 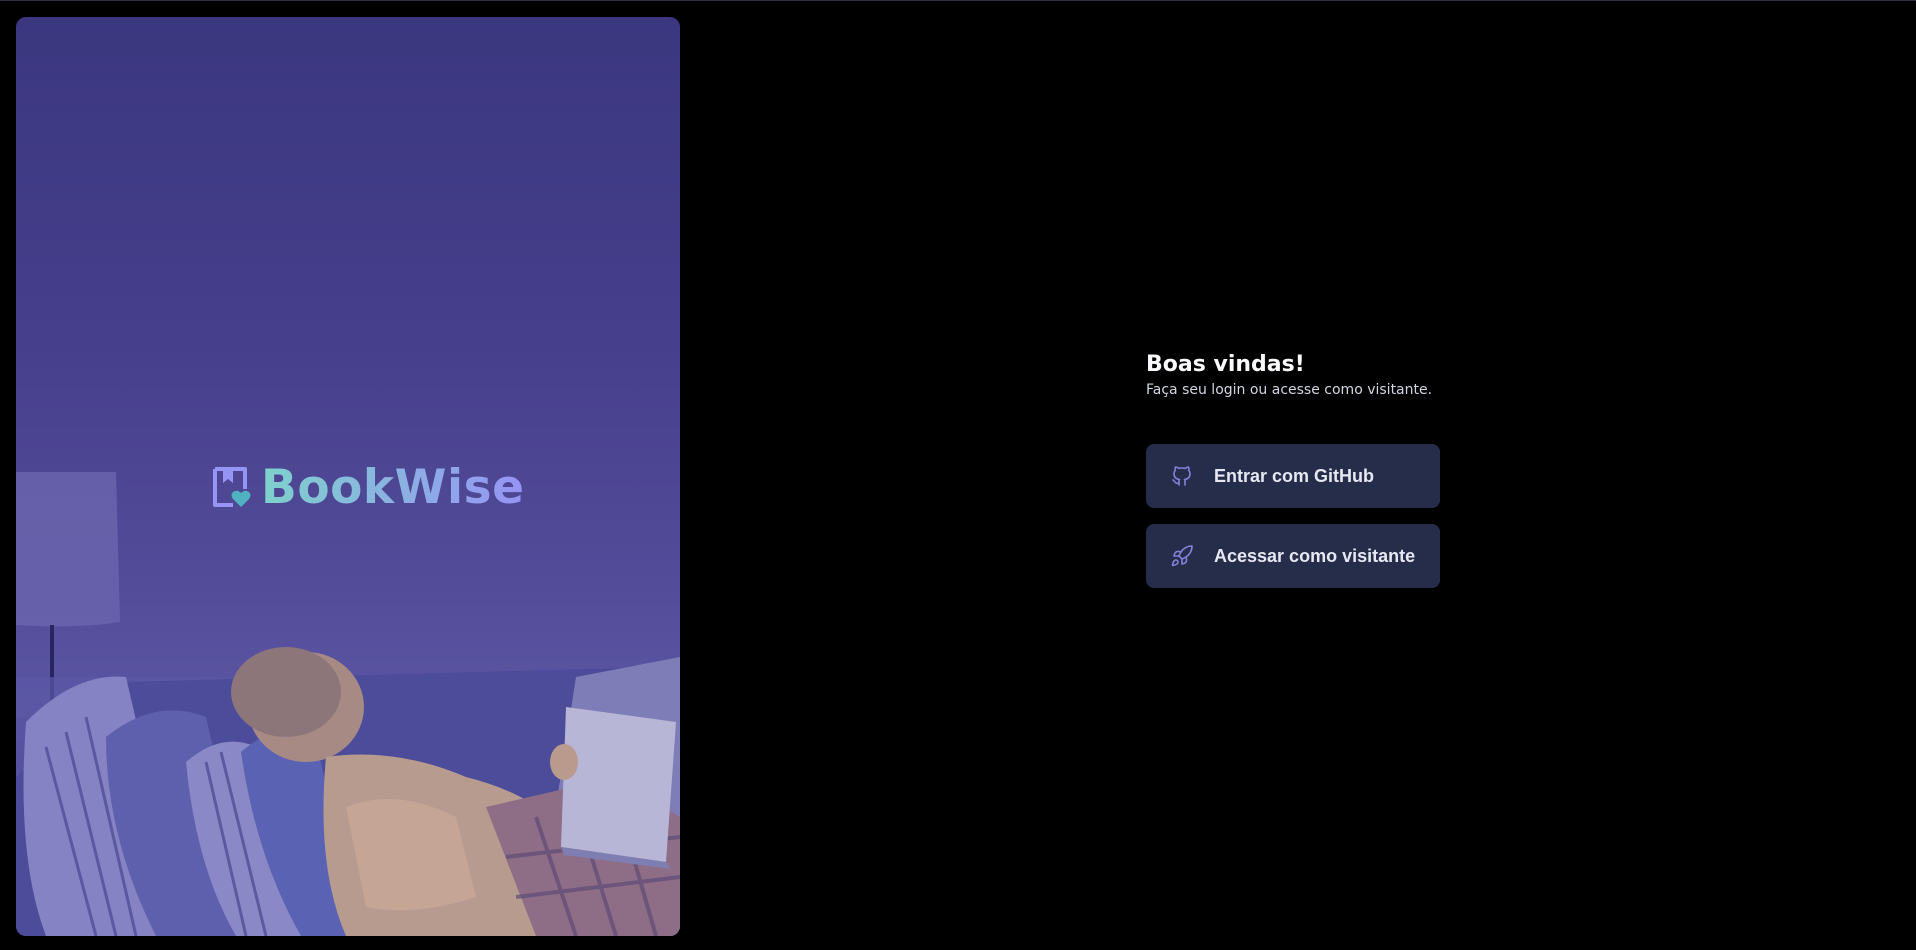 I want to click on welcome-title: Boas vindas!, so click(x=1225, y=364).